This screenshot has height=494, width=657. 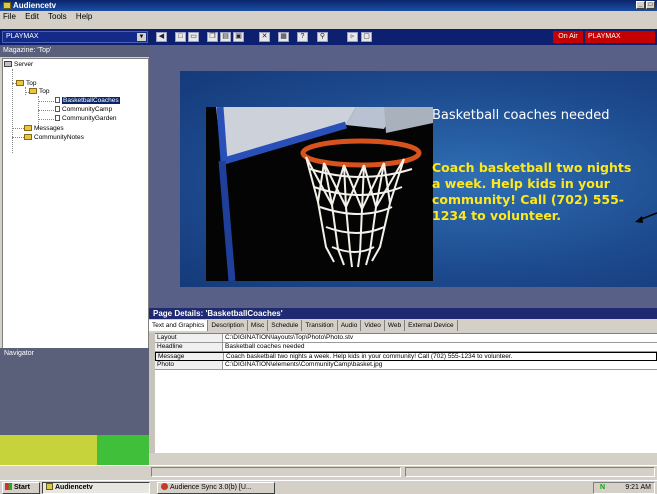 I want to click on status-bar, so click(x=403, y=471).